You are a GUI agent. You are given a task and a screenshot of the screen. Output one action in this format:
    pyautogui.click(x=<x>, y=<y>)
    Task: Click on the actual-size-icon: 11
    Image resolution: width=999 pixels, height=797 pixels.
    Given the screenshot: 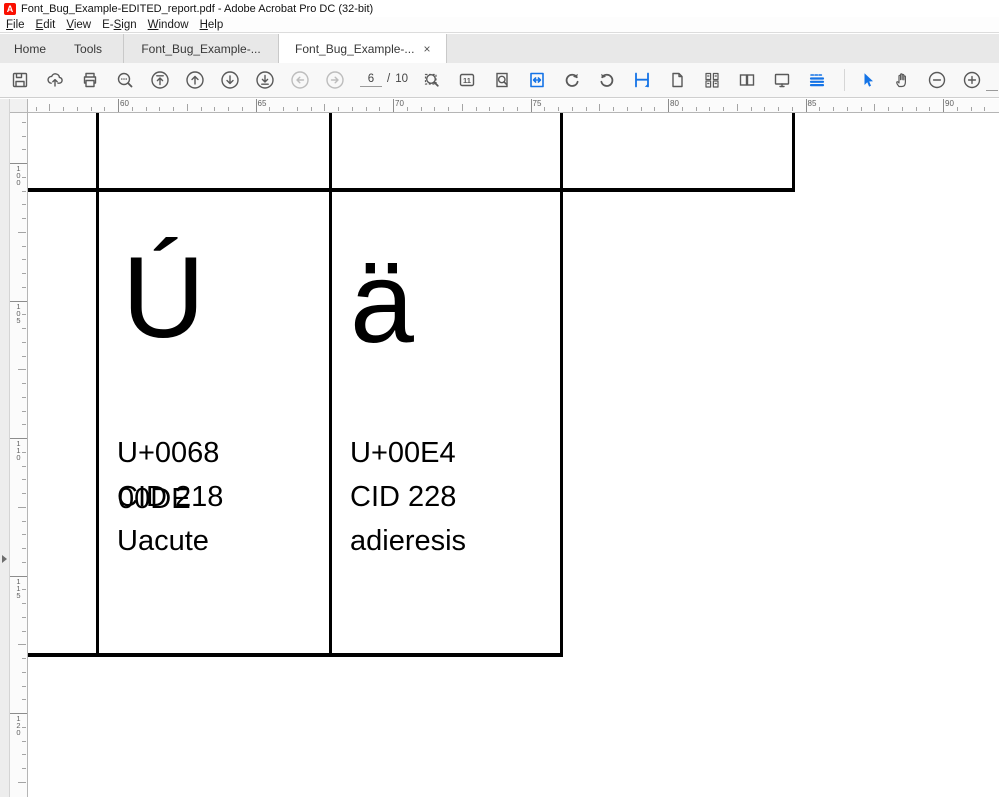 What is the action you would take?
    pyautogui.click(x=467, y=80)
    